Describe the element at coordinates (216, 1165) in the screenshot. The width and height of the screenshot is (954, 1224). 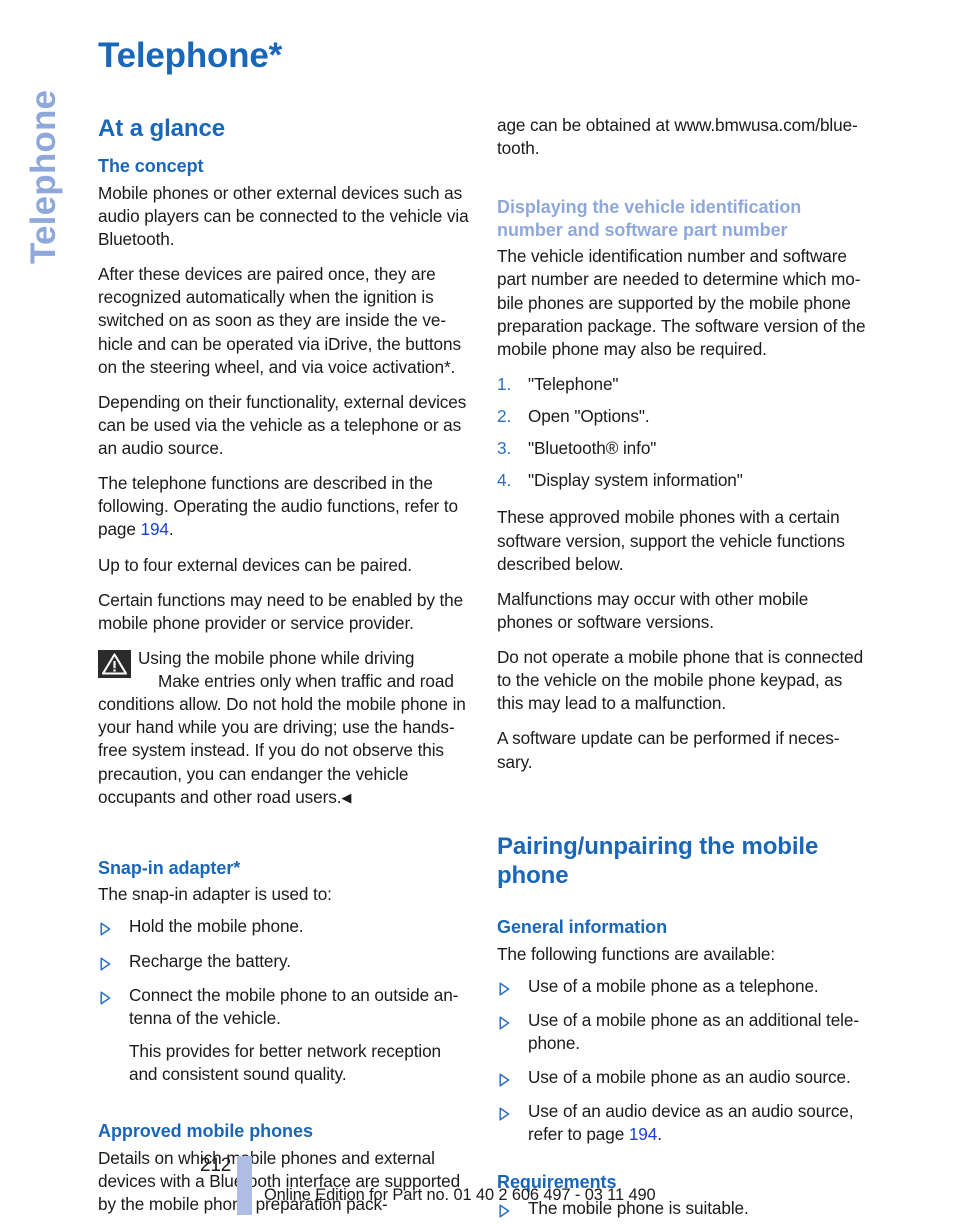
I see `page-number: 212` at that location.